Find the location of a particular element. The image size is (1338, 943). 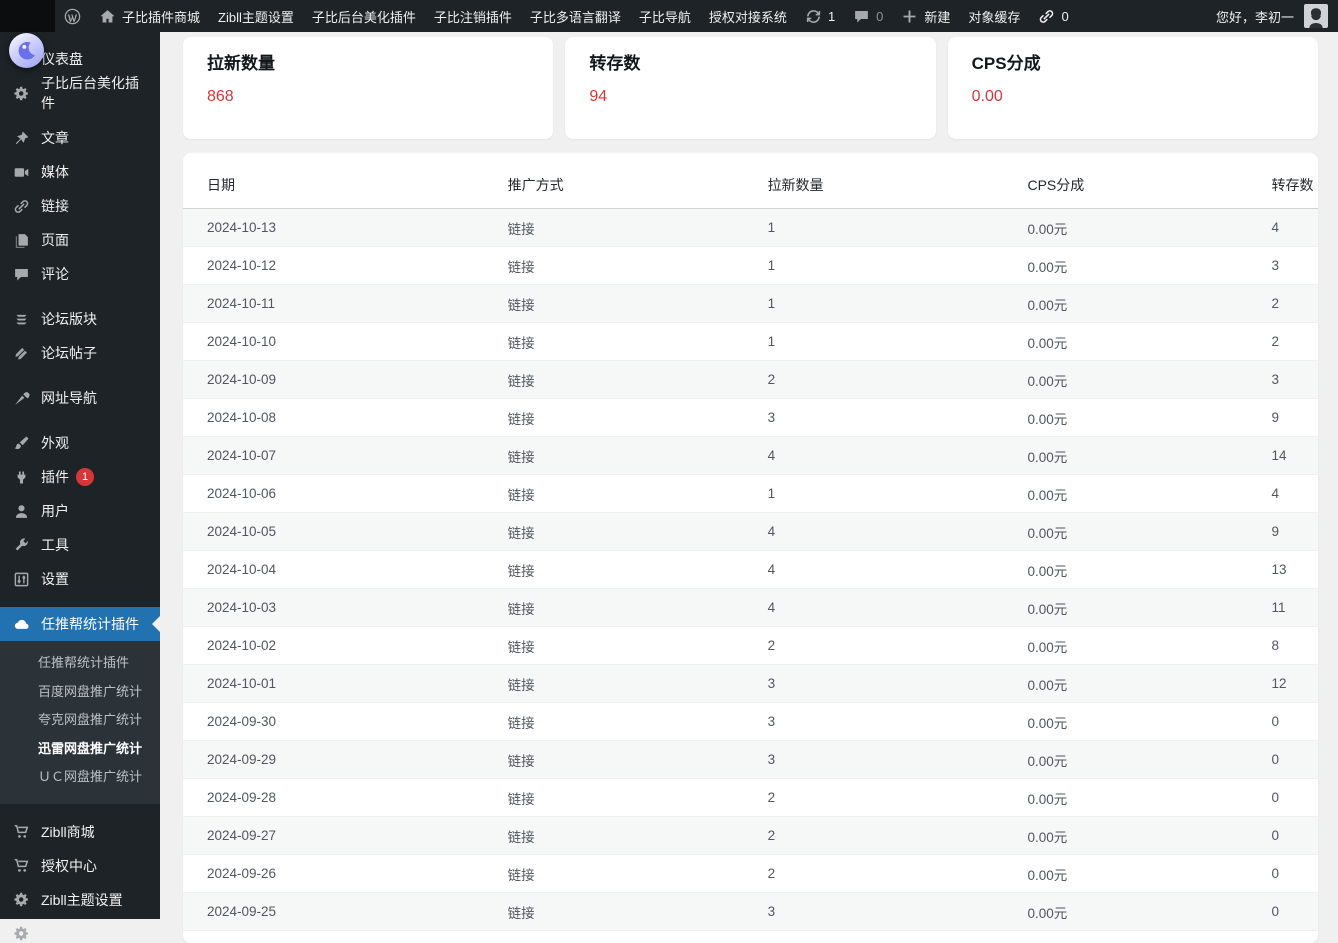

admin-bar-item-auth-system: 授权对接系统 is located at coordinates (748, 16).